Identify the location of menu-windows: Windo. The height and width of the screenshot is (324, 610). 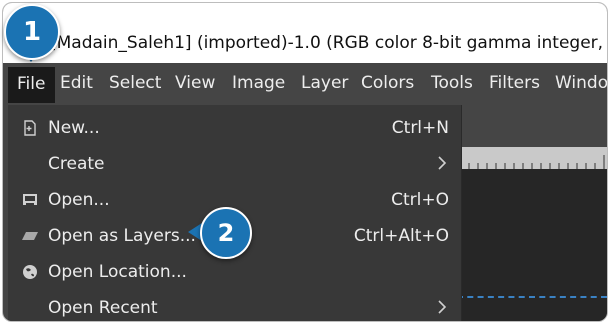
(581, 83).